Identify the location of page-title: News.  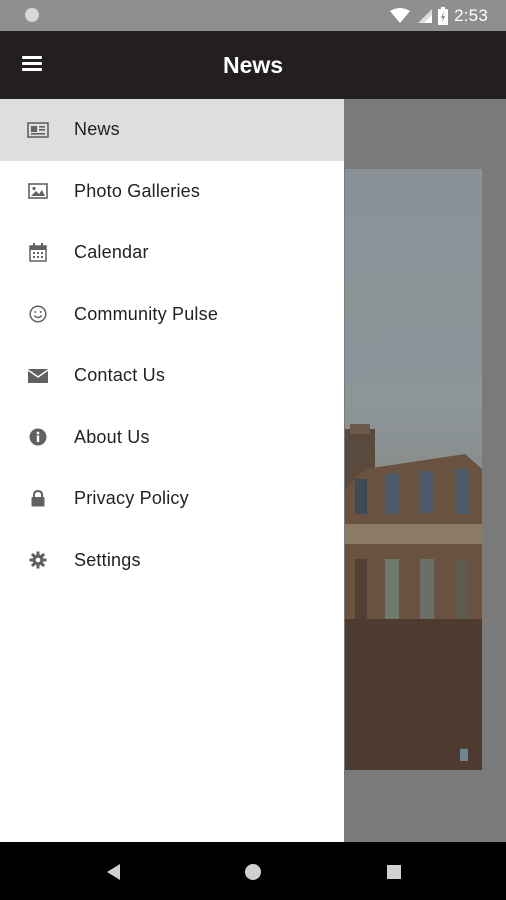
(253, 65).